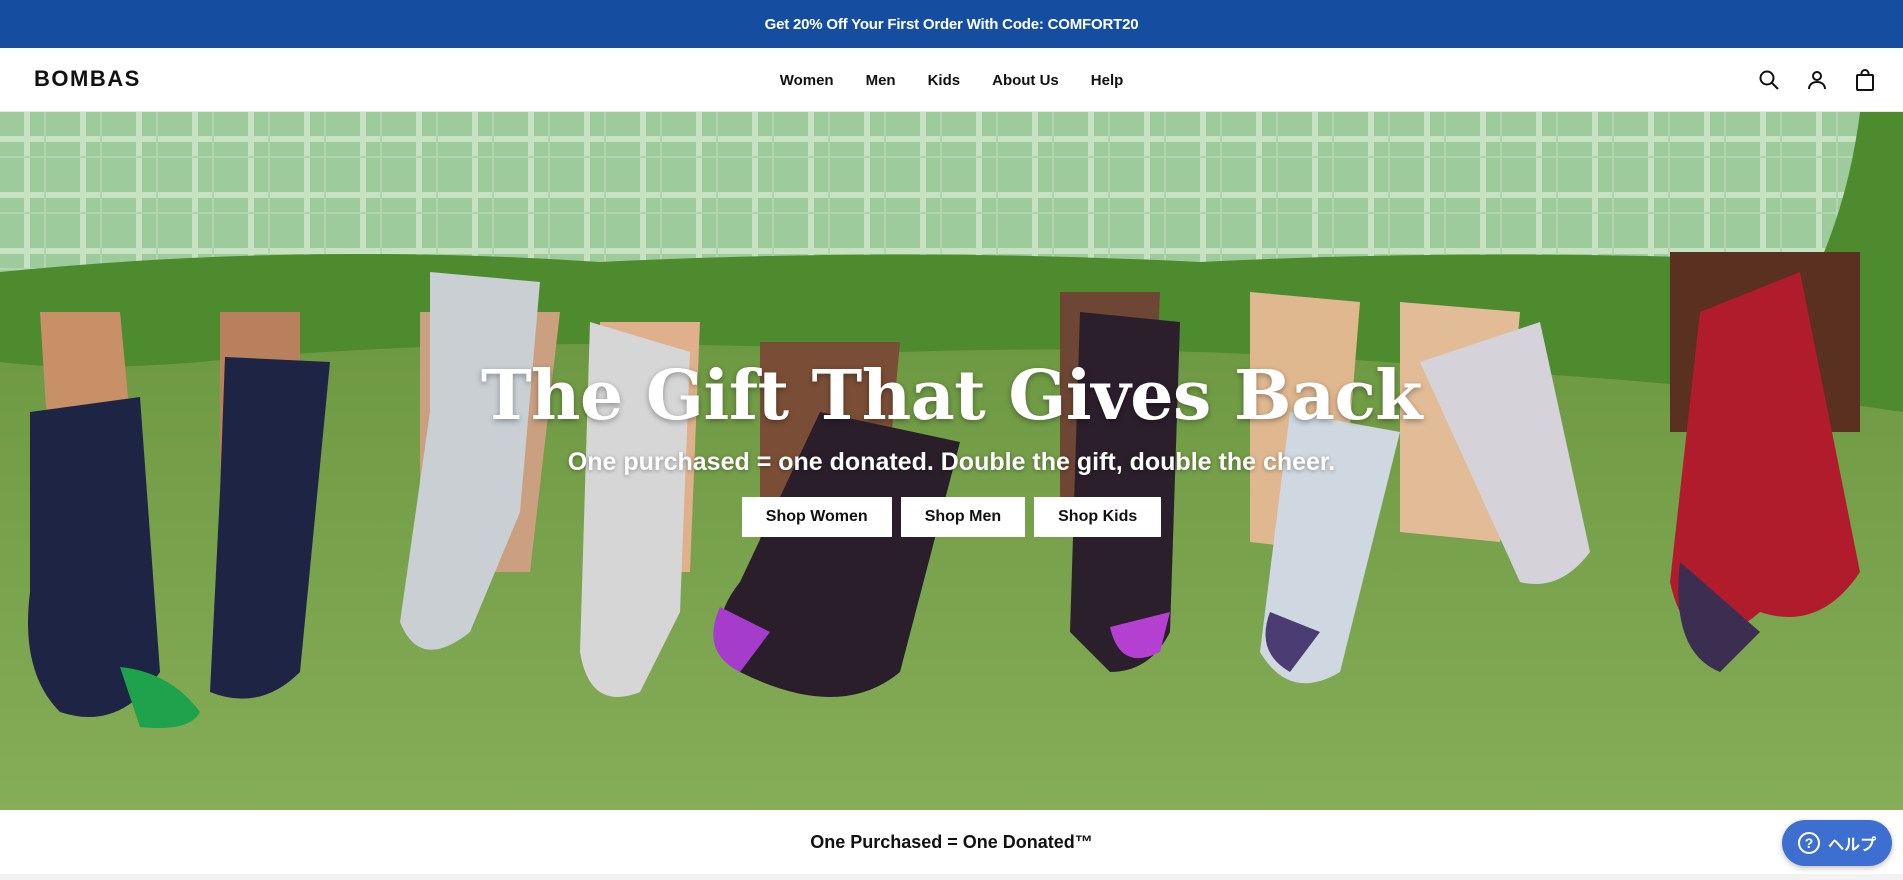  I want to click on nav-kids: Kids, so click(944, 80).